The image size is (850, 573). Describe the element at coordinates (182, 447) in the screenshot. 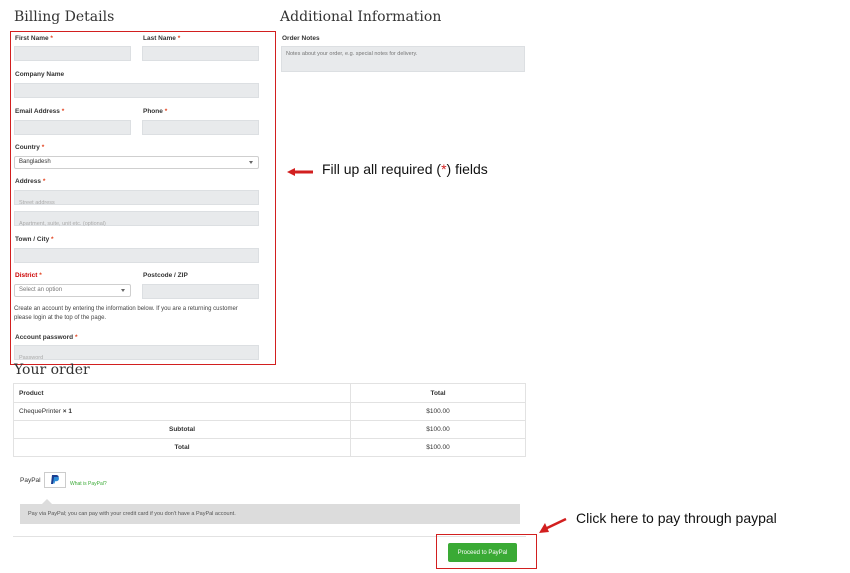

I see `total-label: Total` at that location.